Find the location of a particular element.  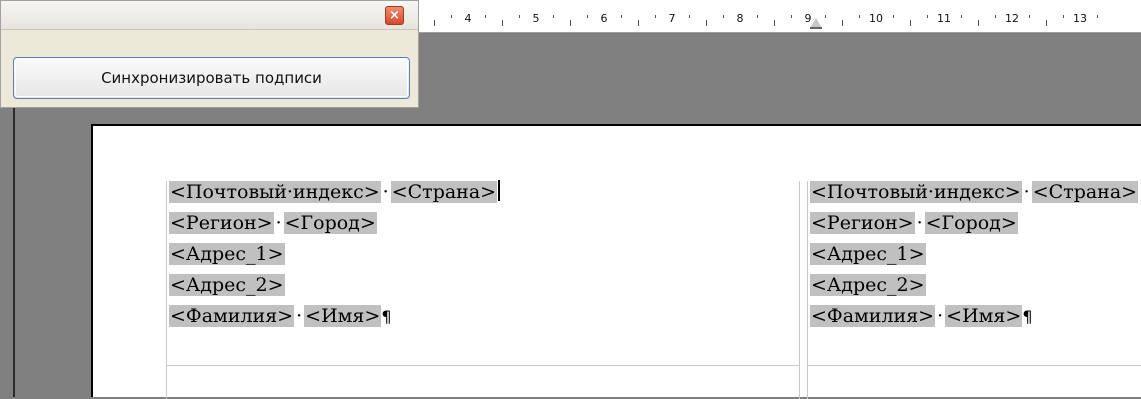

tab-stop-marker-icon is located at coordinates (816, 23).